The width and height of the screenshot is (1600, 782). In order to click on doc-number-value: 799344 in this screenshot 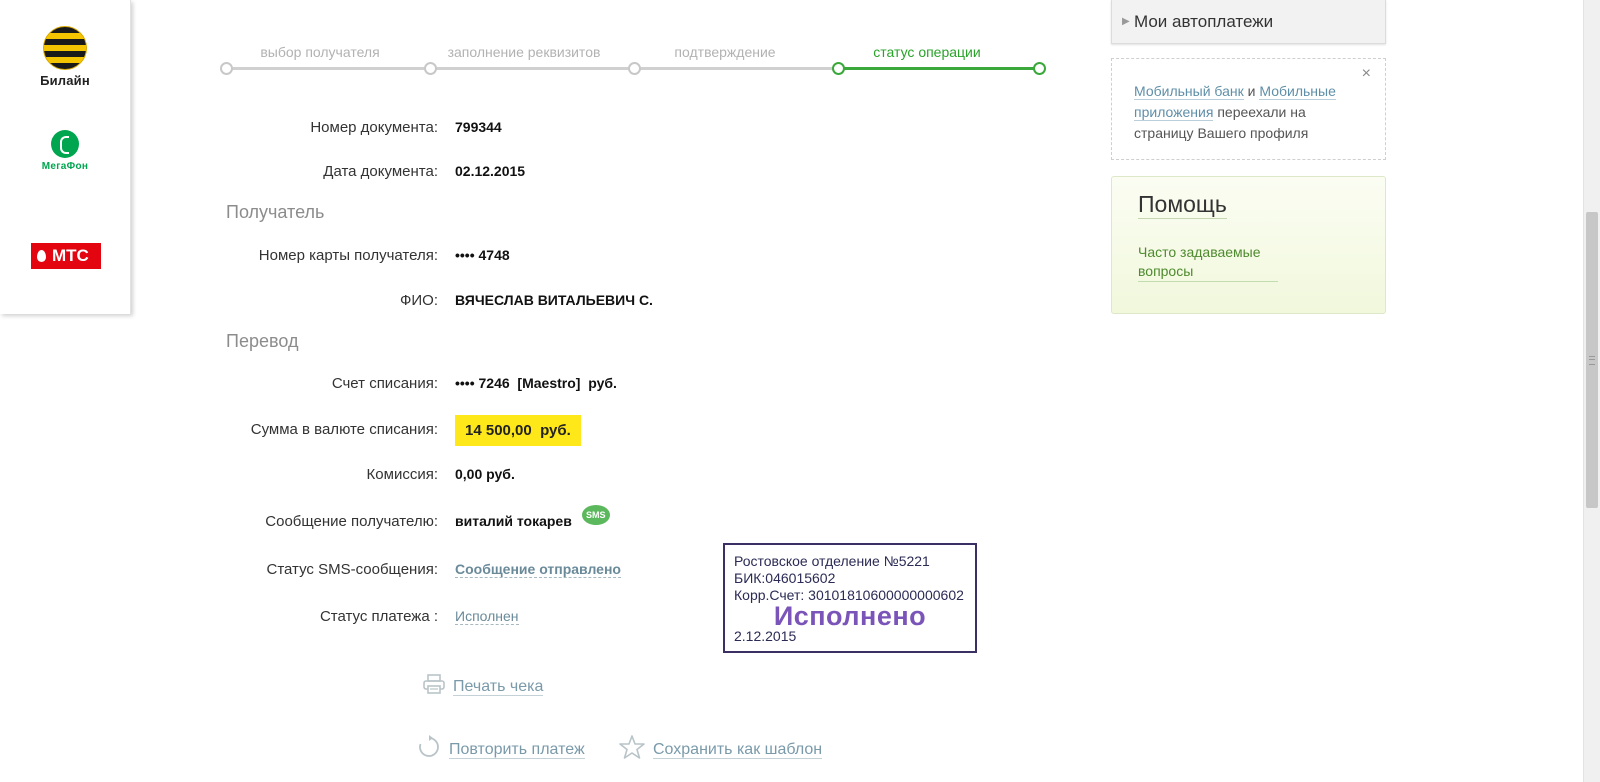, I will do `click(478, 127)`.